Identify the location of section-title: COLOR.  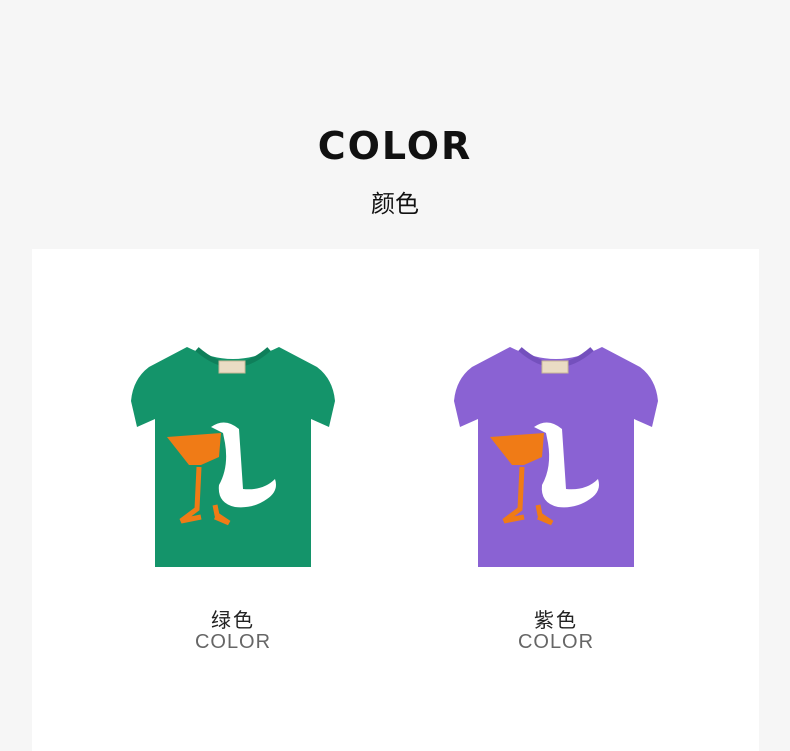
(395, 146).